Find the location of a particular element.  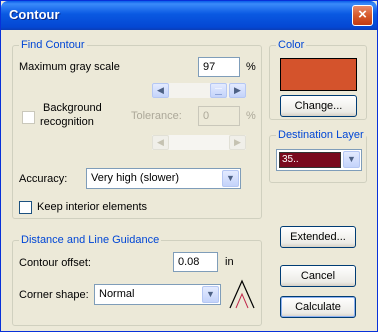

tolerance-unit: % is located at coordinates (251, 116).